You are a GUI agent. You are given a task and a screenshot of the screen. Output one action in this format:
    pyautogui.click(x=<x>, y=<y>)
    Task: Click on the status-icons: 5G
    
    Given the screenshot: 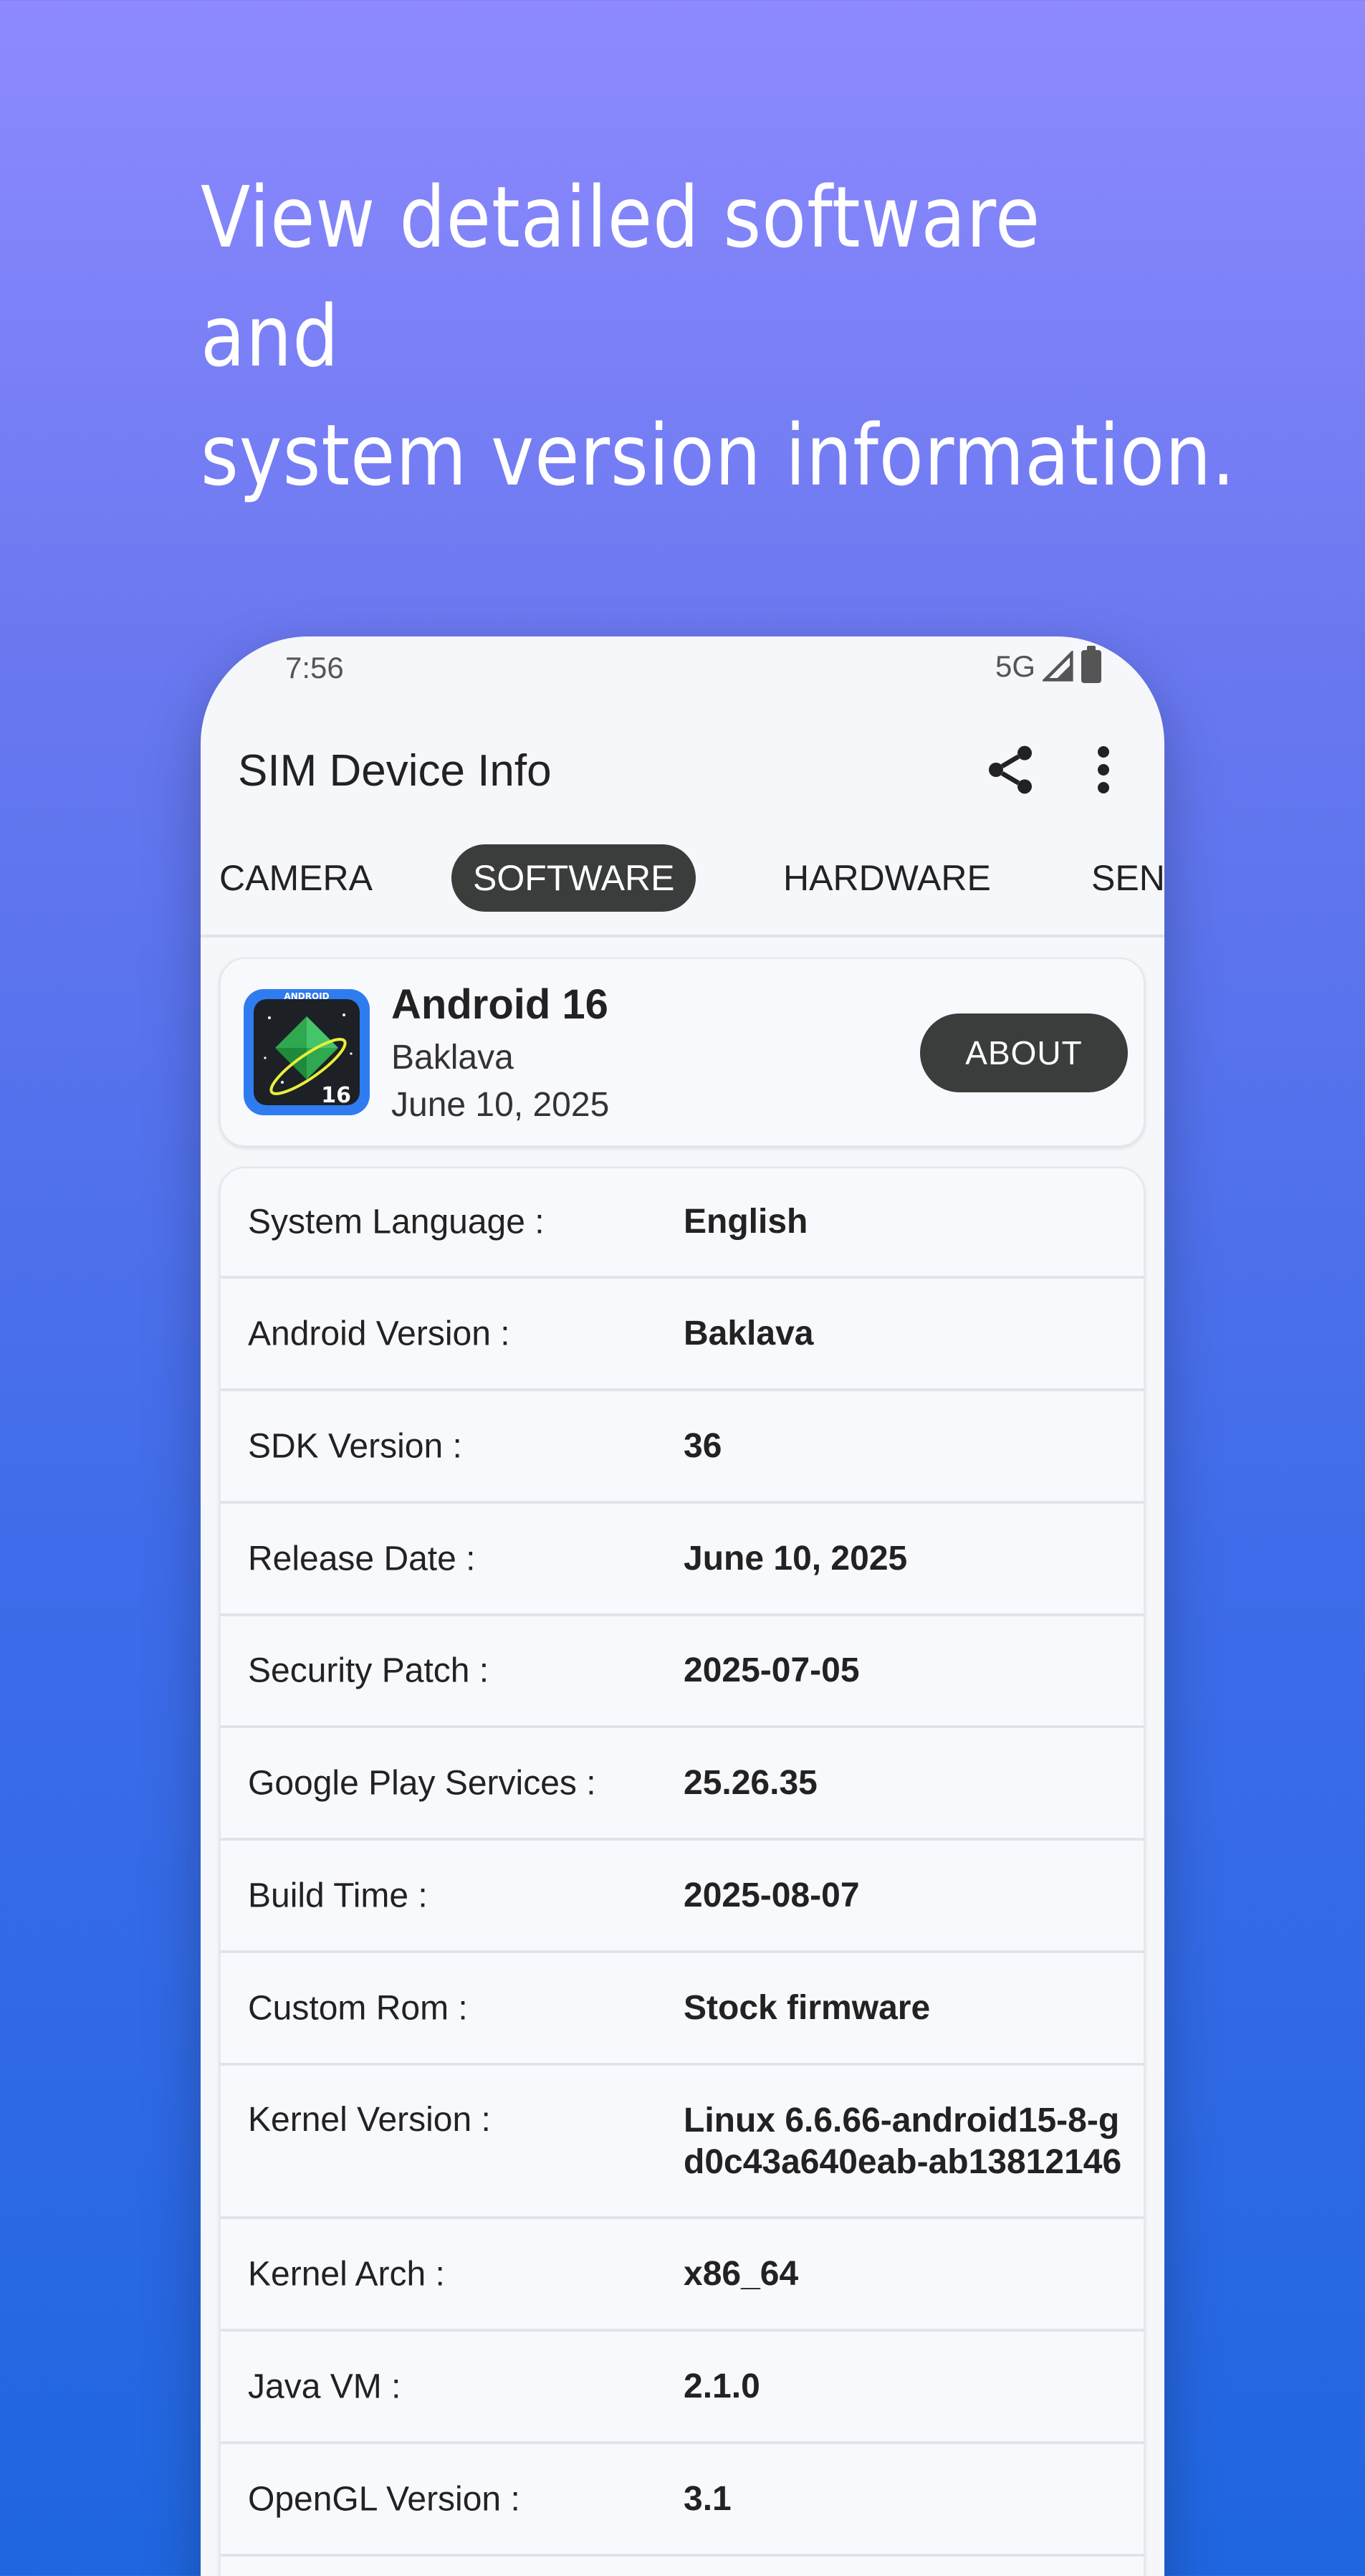 What is the action you would take?
    pyautogui.click(x=1048, y=665)
    